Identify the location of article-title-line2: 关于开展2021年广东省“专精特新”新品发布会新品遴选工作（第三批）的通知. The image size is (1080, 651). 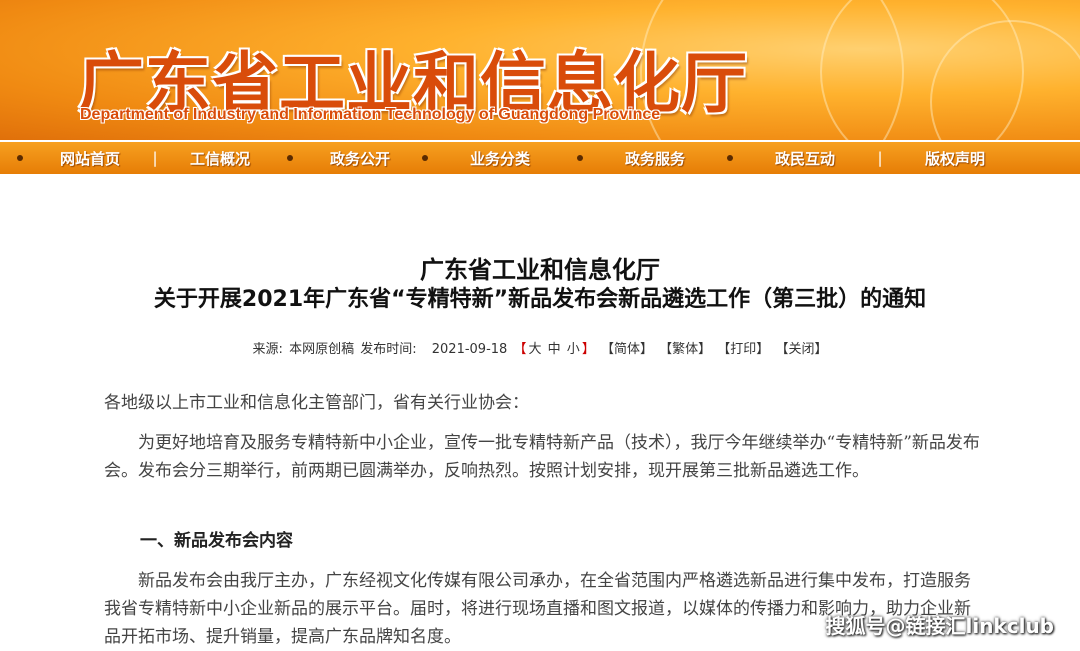
(540, 299).